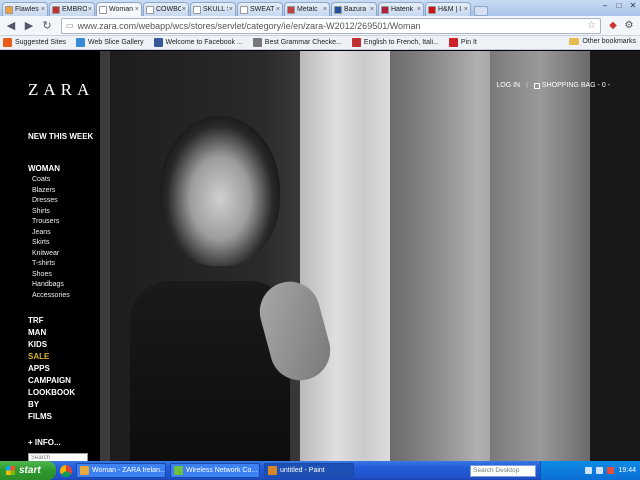 The image size is (640, 480). I want to click on network-icon, so click(589, 470).